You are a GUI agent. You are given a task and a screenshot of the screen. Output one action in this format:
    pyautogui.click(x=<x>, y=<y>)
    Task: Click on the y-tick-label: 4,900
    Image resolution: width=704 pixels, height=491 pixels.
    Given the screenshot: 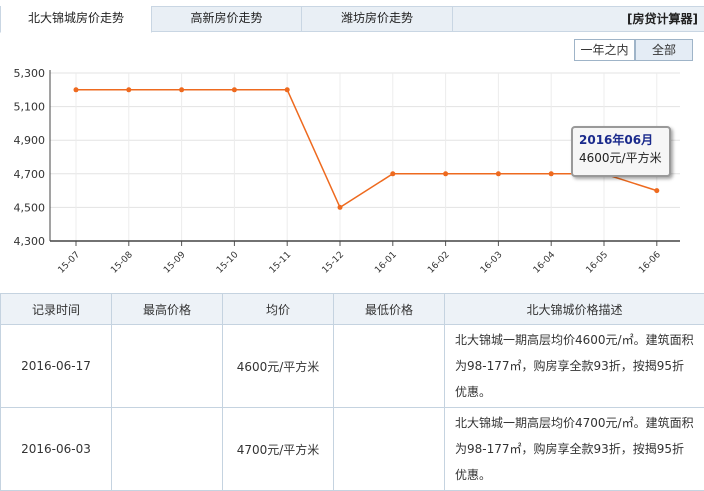 What is the action you would take?
    pyautogui.click(x=30, y=140)
    